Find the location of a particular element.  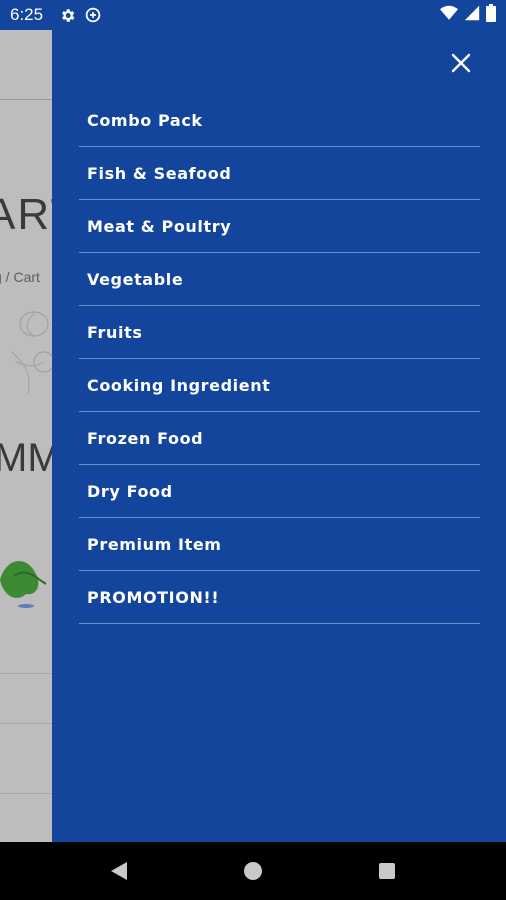

battery-icon is located at coordinates (491, 15).